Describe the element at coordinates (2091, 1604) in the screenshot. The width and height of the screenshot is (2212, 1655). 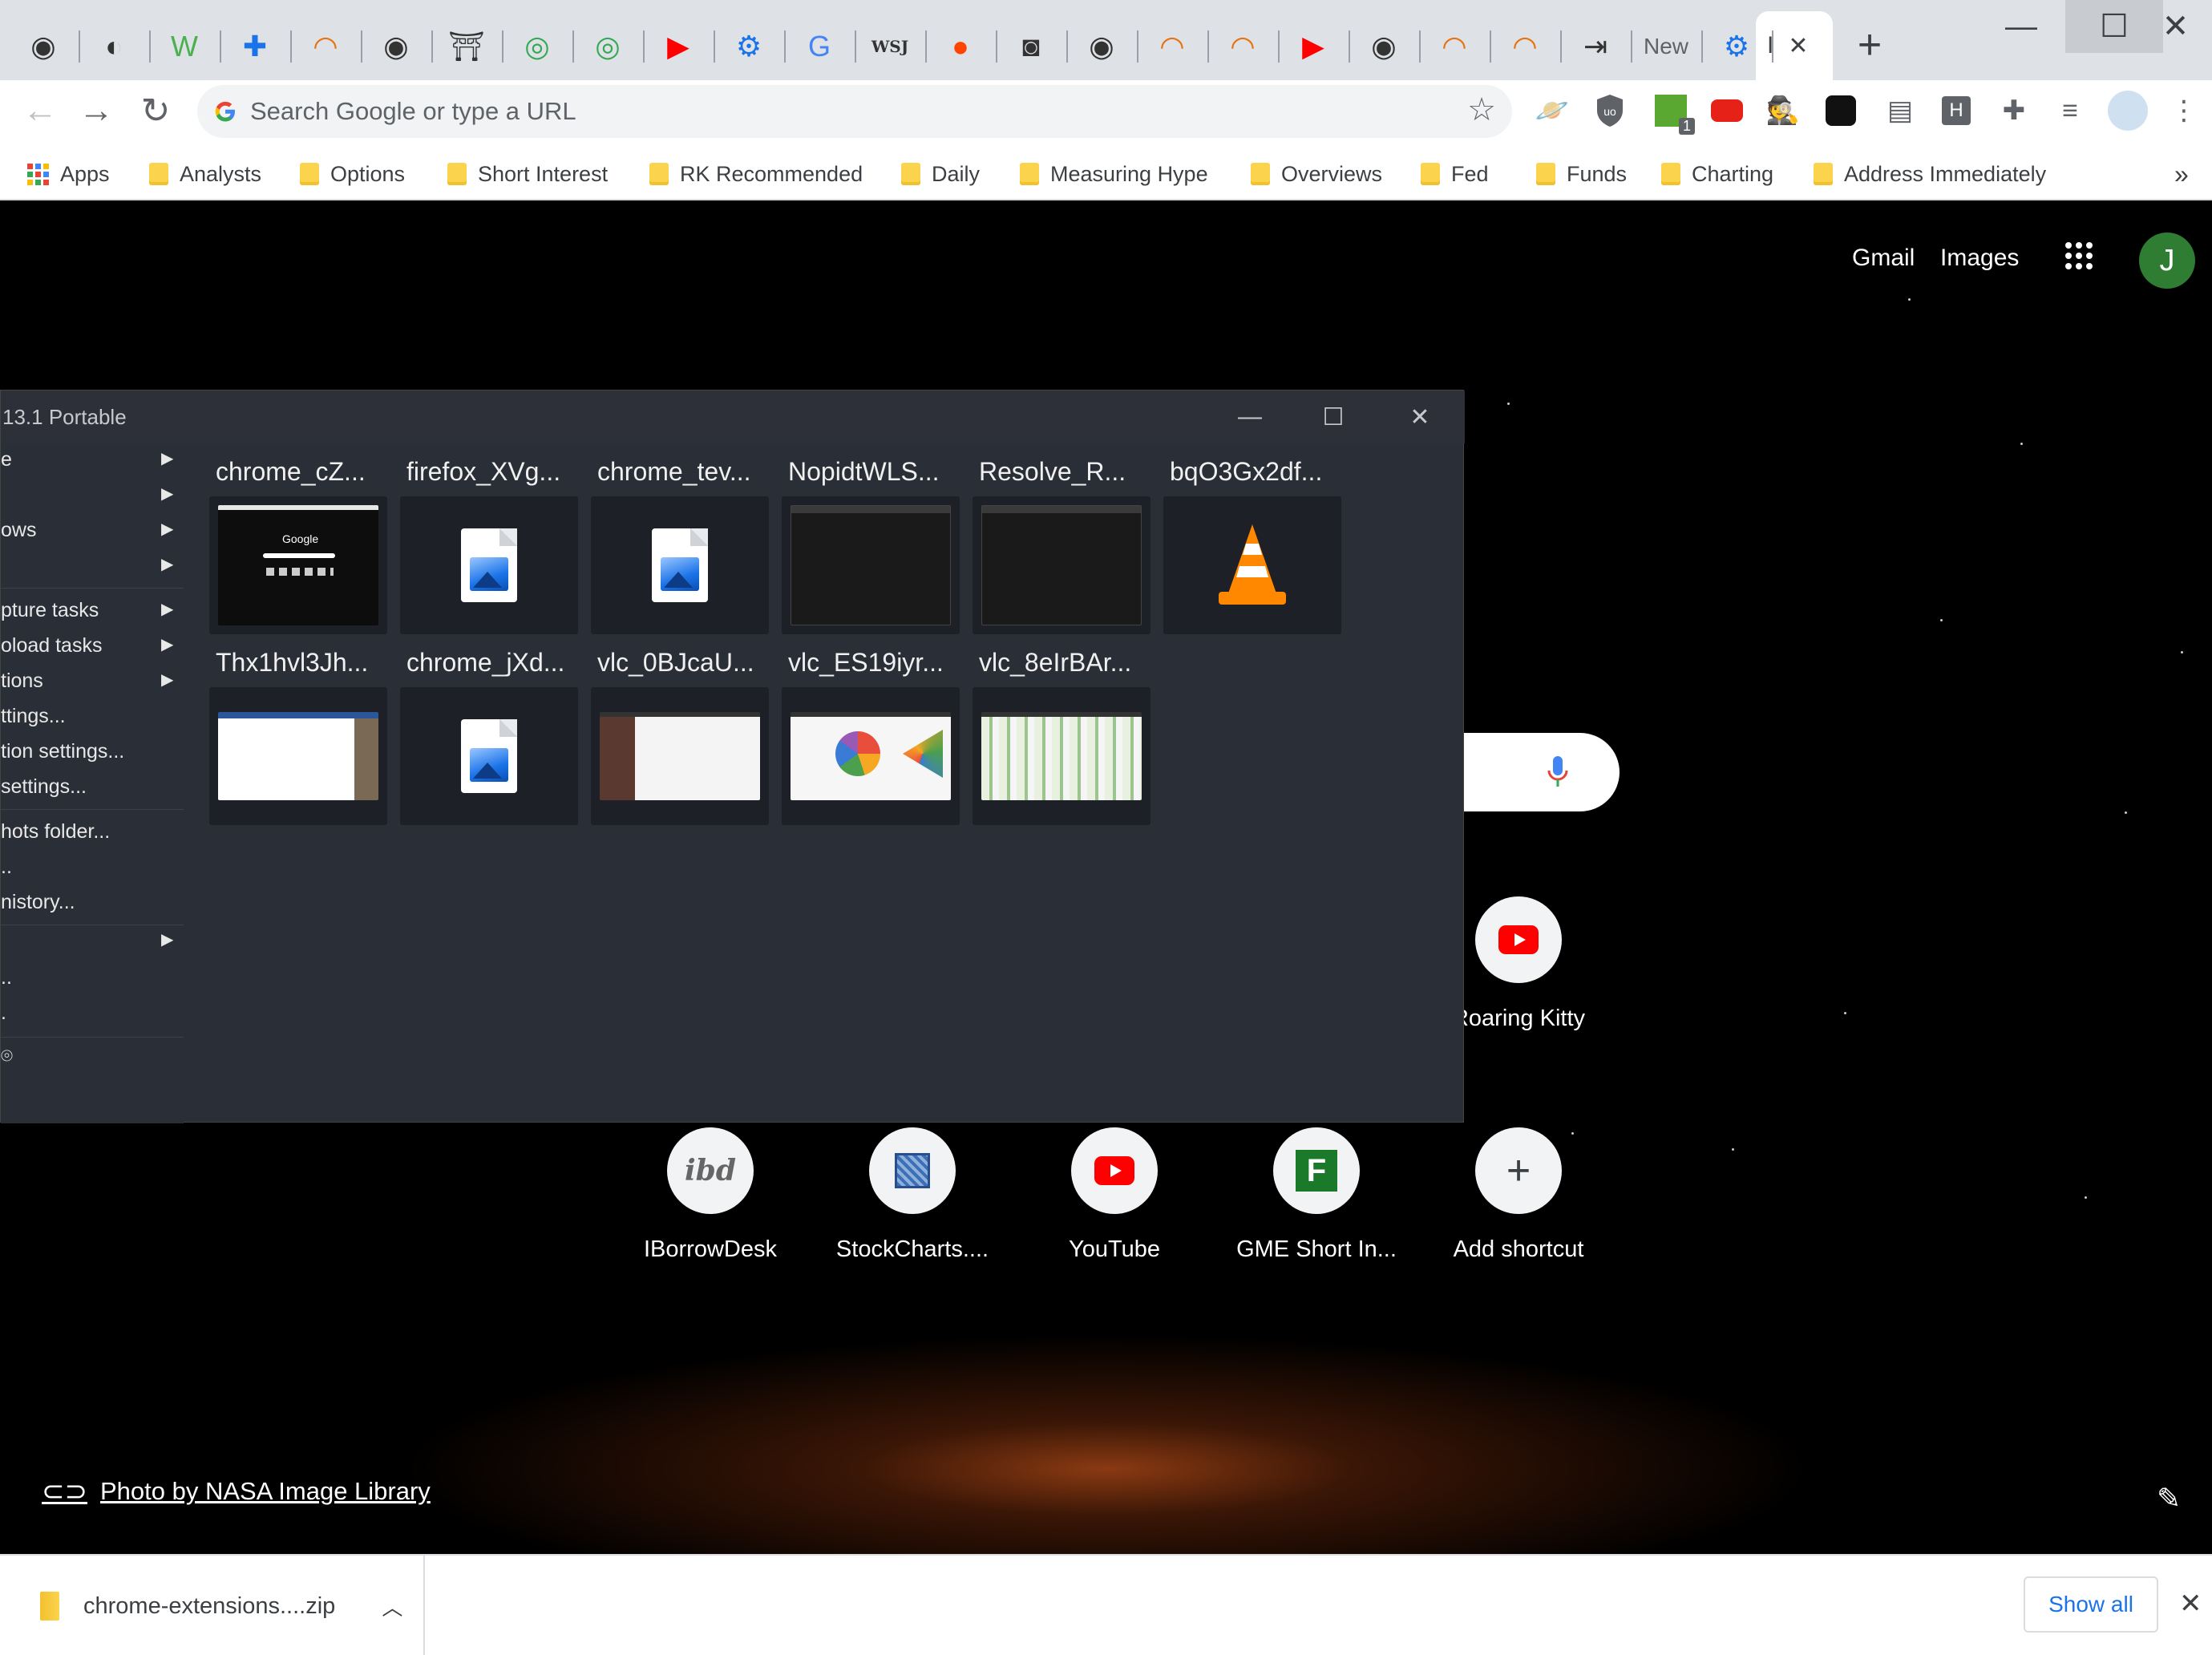
I see `show-all-button: Show all` at that location.